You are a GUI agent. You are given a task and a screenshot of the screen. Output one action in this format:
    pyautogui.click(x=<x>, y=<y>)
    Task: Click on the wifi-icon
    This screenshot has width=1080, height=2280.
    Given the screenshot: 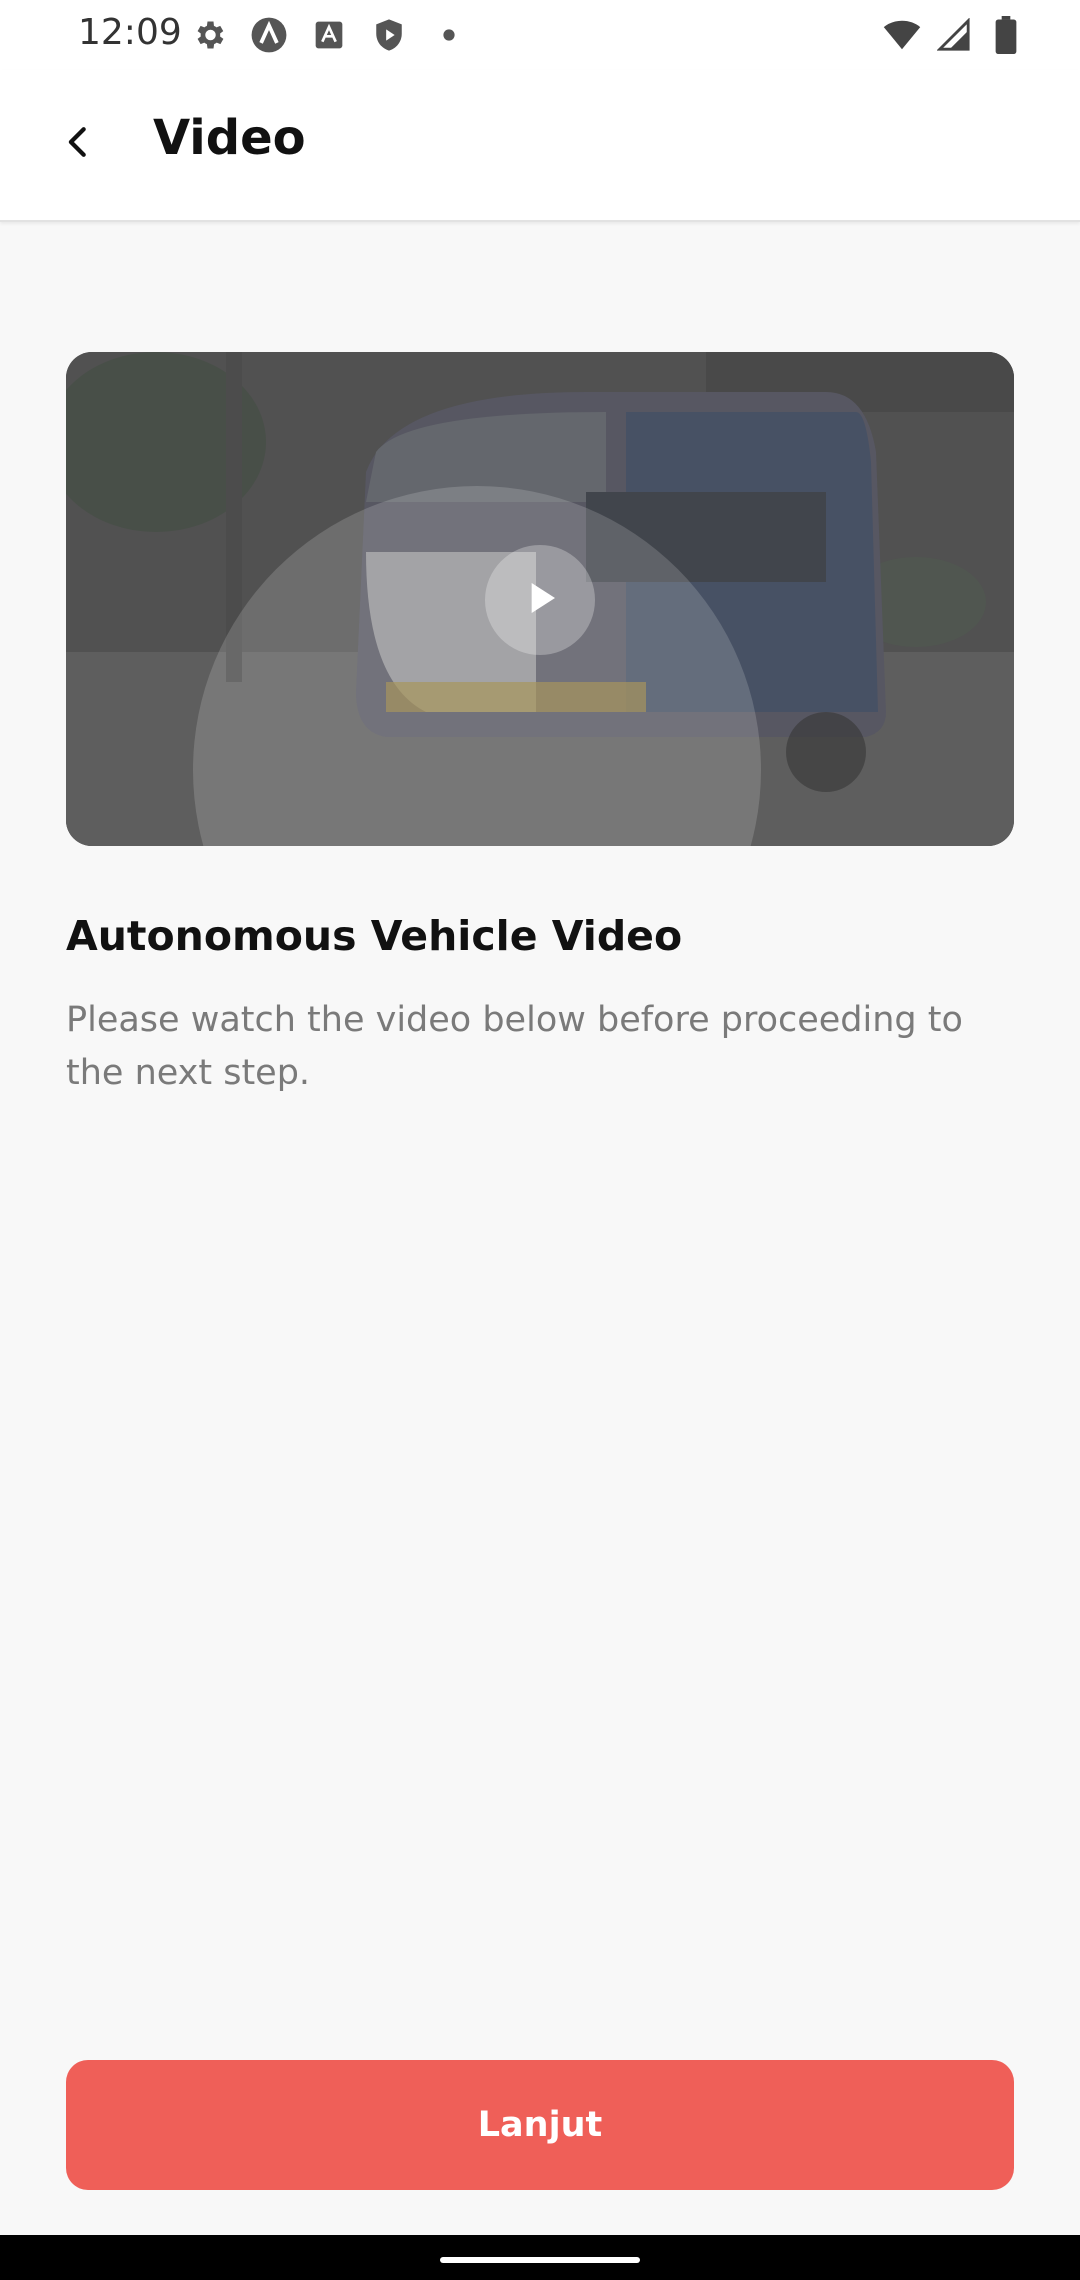 What is the action you would take?
    pyautogui.click(x=902, y=35)
    